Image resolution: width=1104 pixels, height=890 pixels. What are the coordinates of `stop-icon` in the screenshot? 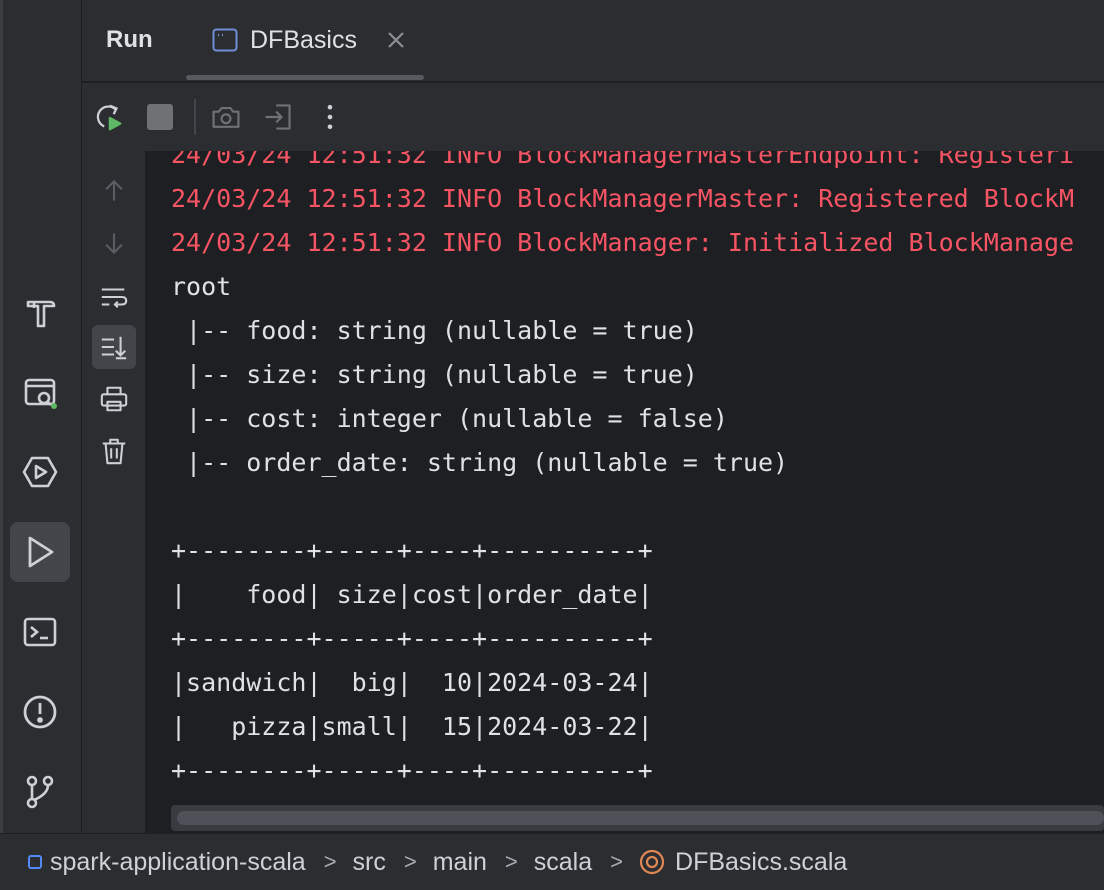 It's located at (160, 117).